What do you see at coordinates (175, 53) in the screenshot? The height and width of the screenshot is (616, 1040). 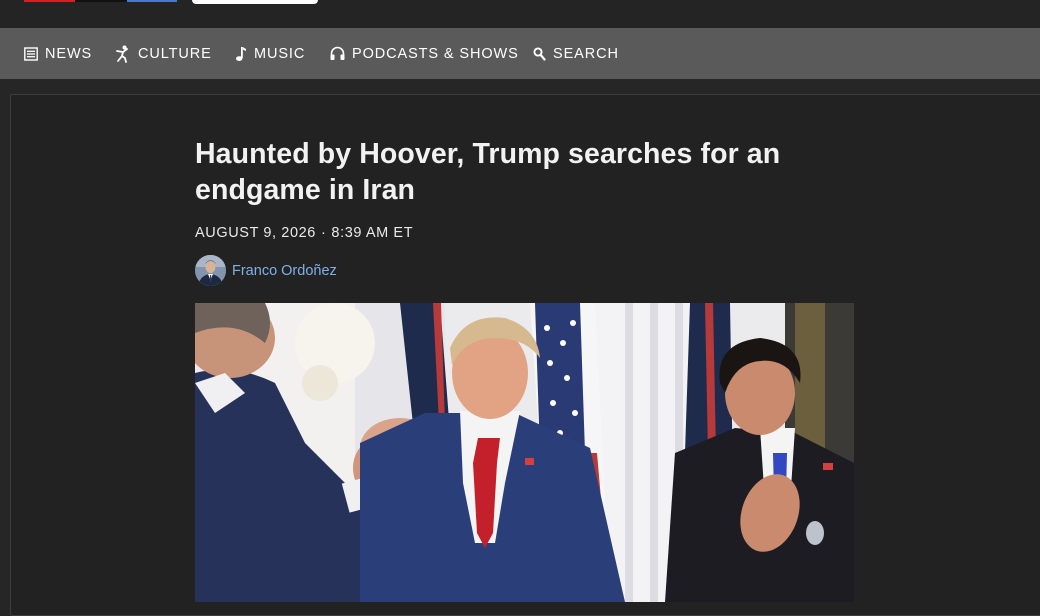 I see `nav-label-culture: CULTURE` at bounding box center [175, 53].